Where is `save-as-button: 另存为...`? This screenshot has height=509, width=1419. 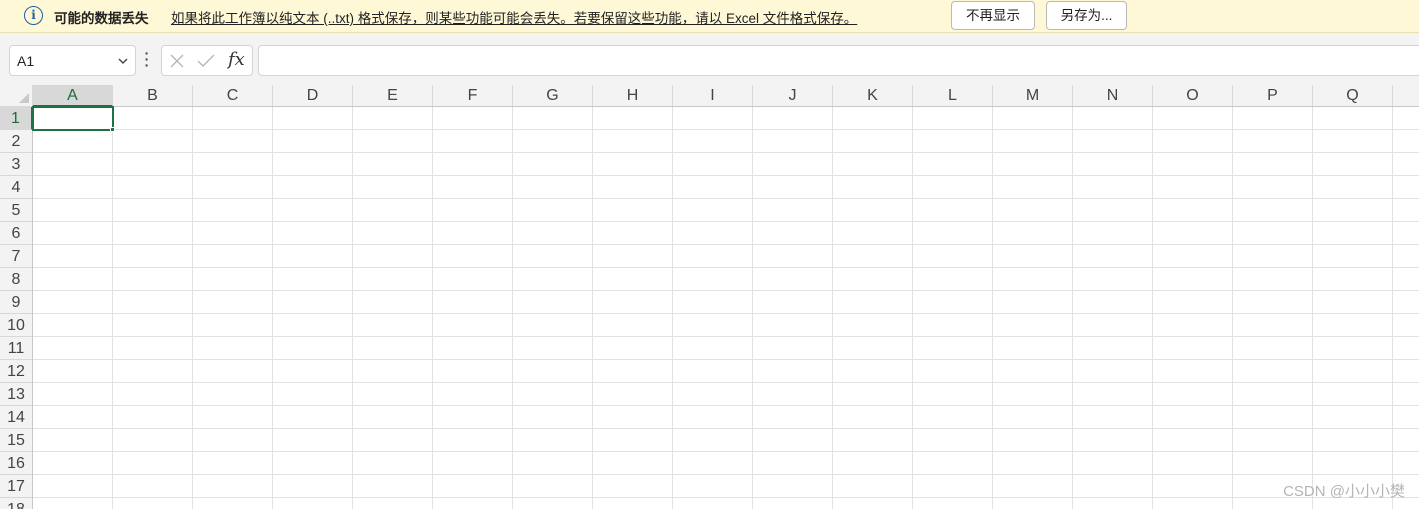
save-as-button: 另存为... is located at coordinates (1086, 15).